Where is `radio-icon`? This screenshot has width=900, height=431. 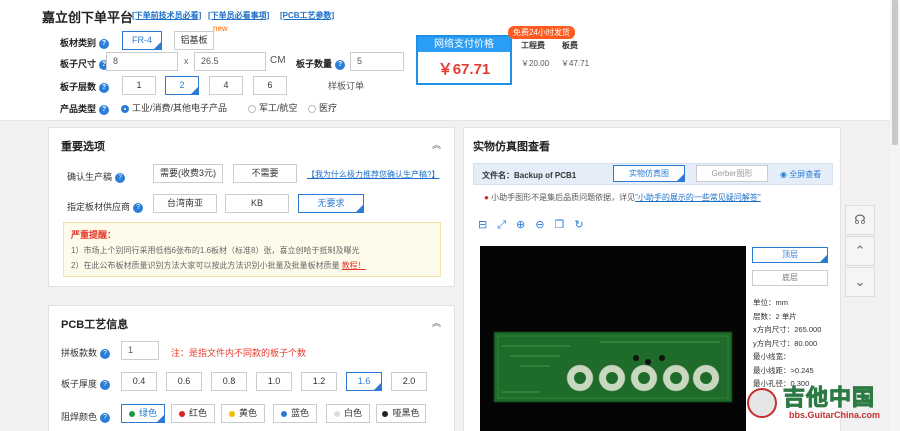
radio-icon is located at coordinates (252, 108).